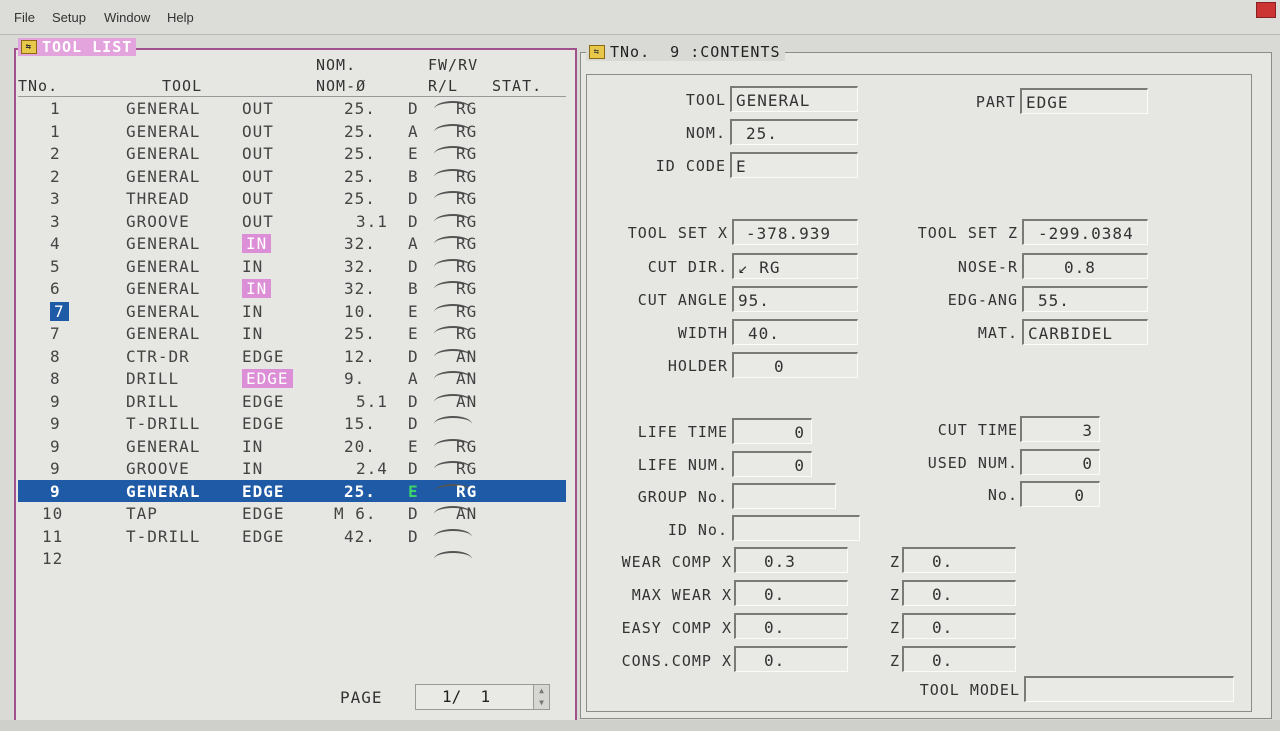 The width and height of the screenshot is (1280, 731). I want to click on table-row: 12, so click(292, 558).